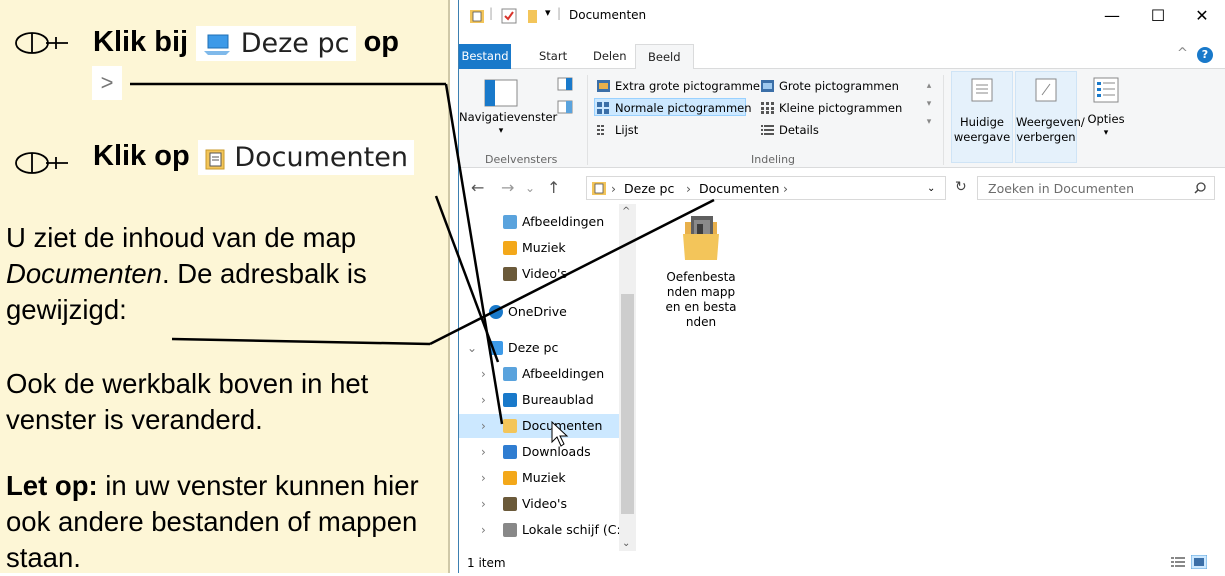 The height and width of the screenshot is (576, 1225). Describe the element at coordinates (472, 348) in the screenshot. I see `expanded-chevron-icon: ⌄` at that location.